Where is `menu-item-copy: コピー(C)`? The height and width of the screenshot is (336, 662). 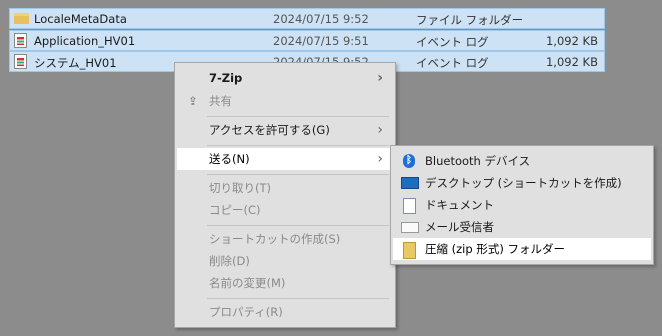 menu-item-copy: コピー(C) is located at coordinates (285, 210).